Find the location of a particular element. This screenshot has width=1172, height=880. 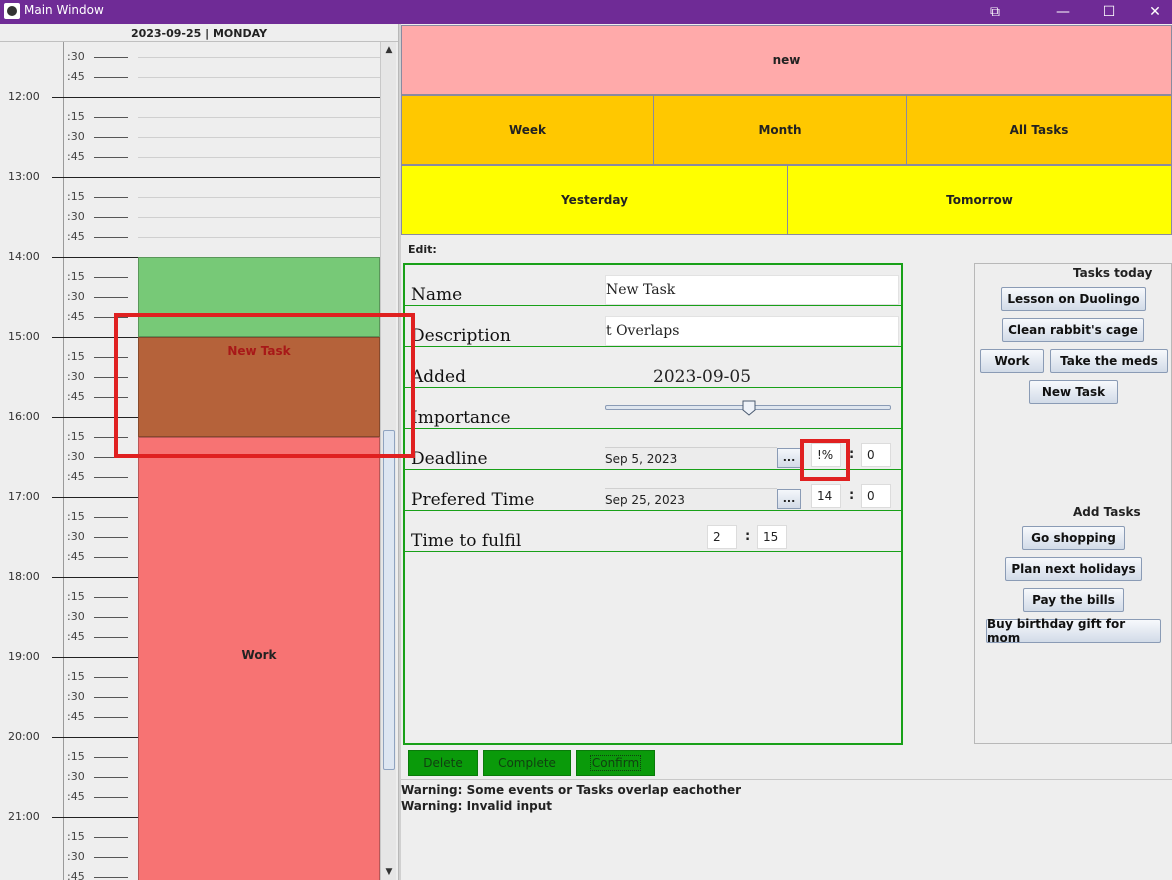

name-row: Name New Task is located at coordinates (653, 285).